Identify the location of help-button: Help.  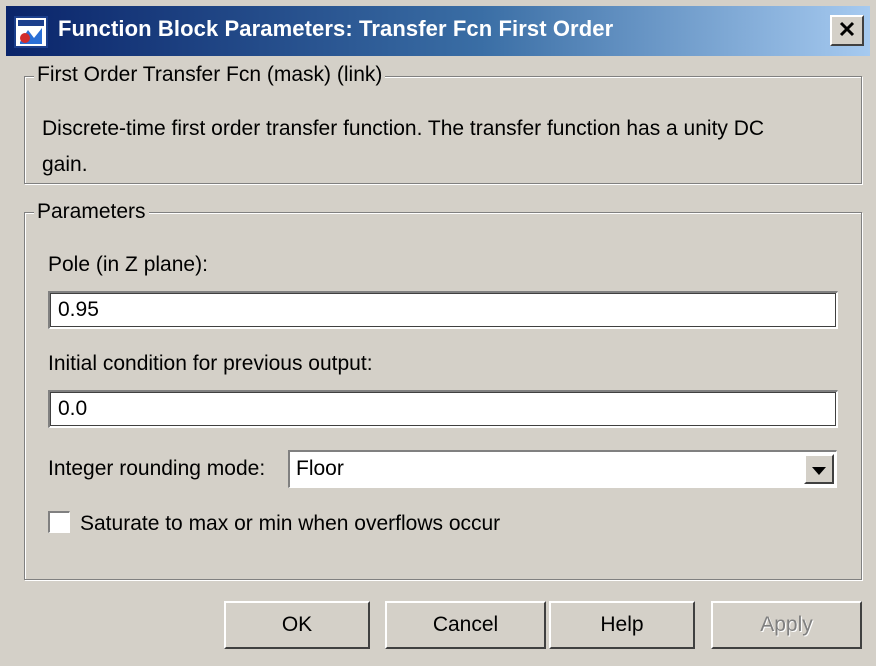
(622, 625).